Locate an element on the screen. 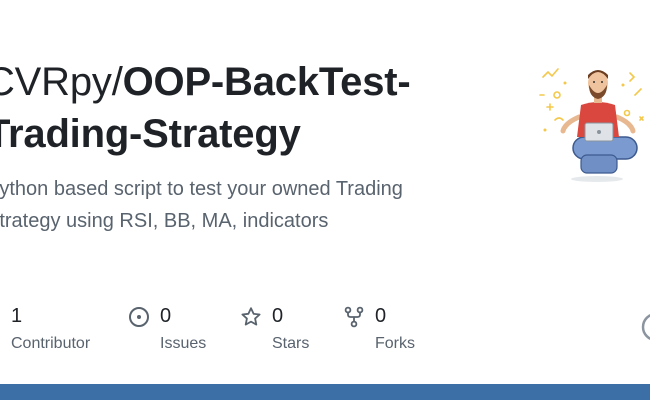  meditating-developer-illustration is located at coordinates (592, 120).